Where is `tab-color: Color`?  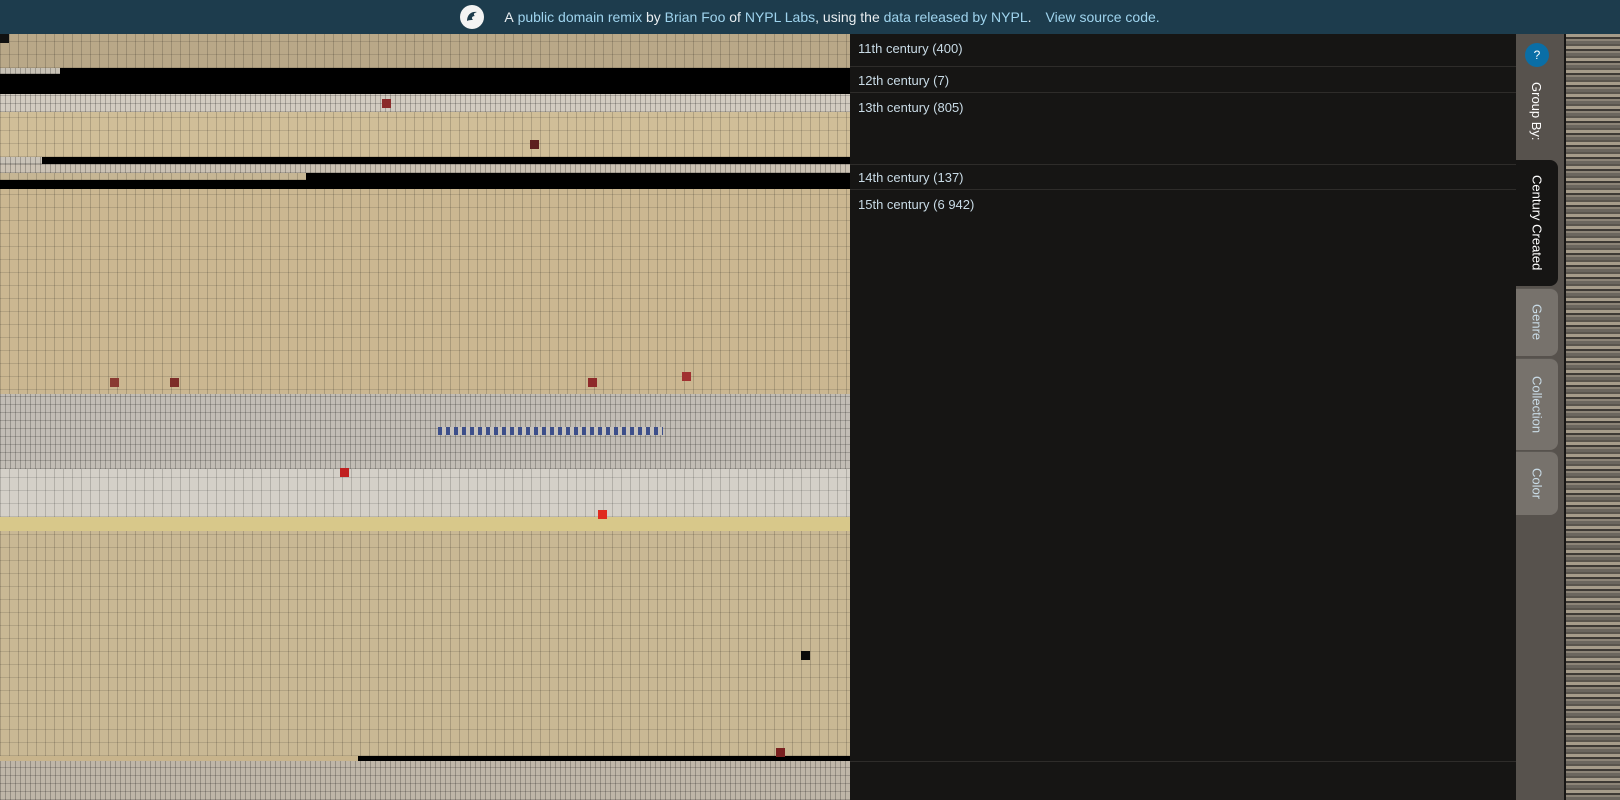
tab-color: Color is located at coordinates (1537, 483).